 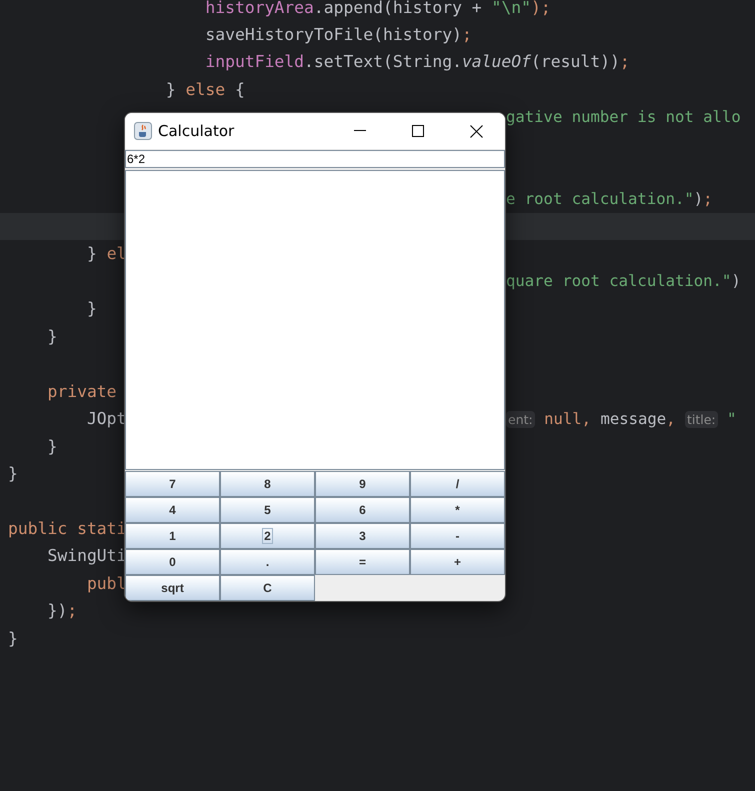 I want to click on code-text: message, so click(x=633, y=419).